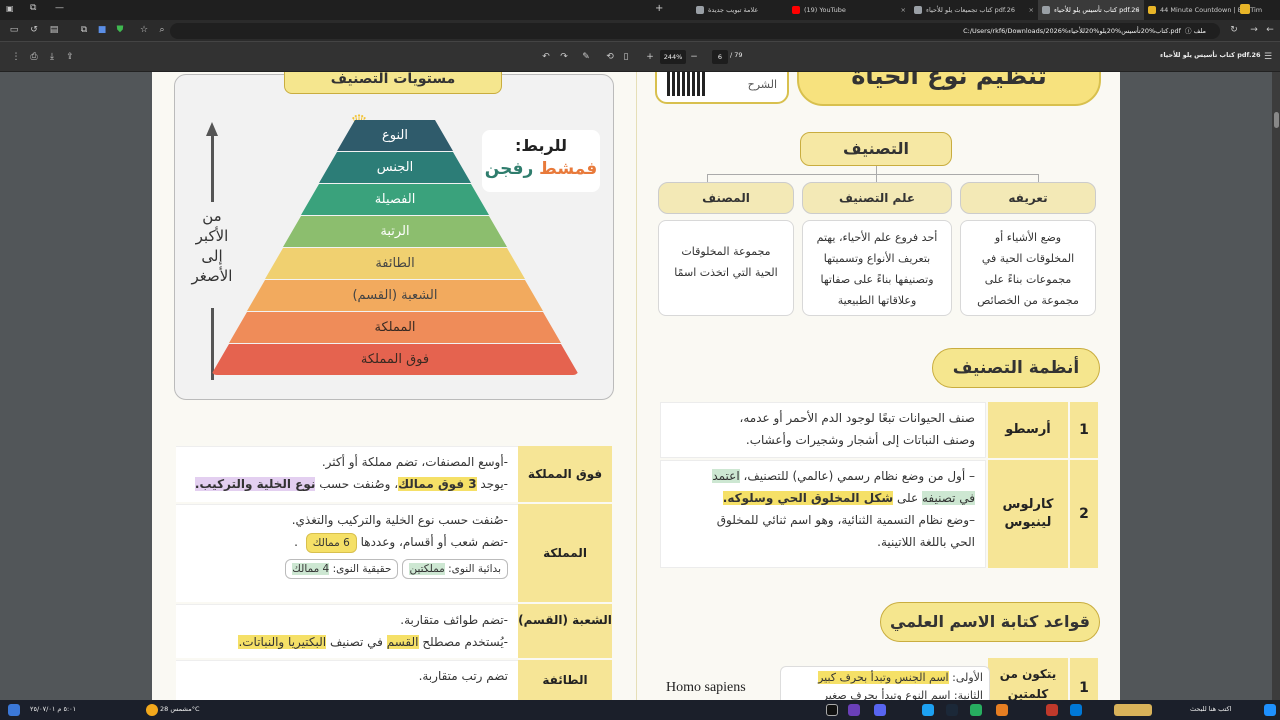 The image size is (1280, 720). I want to click on favorites-icon: ☆, so click(144, 30).